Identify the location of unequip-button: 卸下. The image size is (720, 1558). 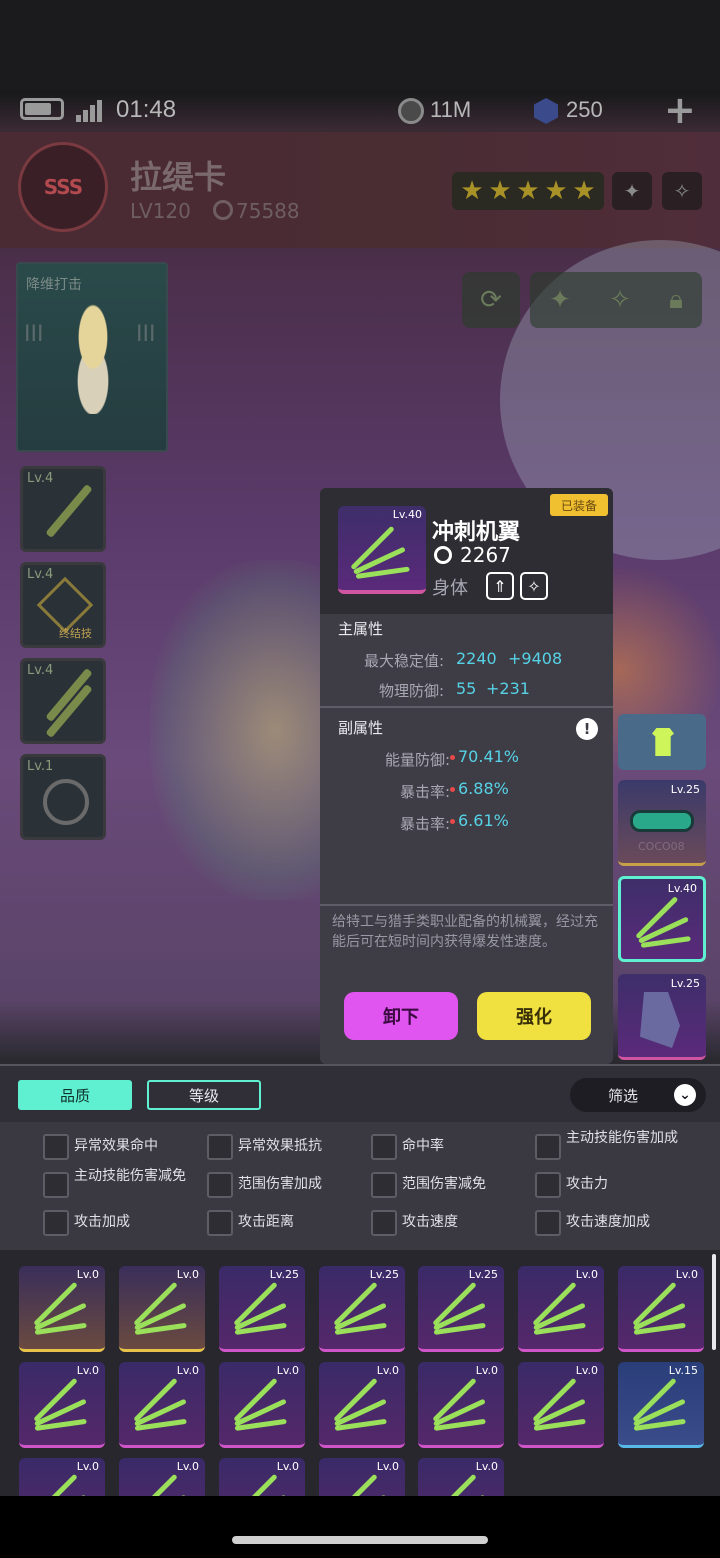
(401, 1016).